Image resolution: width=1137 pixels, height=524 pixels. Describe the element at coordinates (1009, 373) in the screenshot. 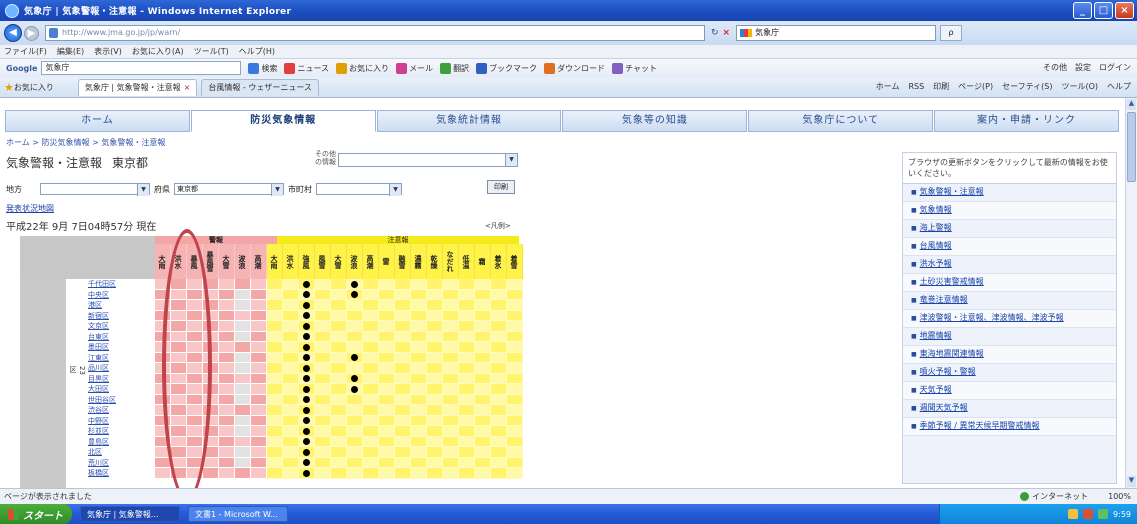

I see `sidebar-link: 噴火予報・警報` at that location.